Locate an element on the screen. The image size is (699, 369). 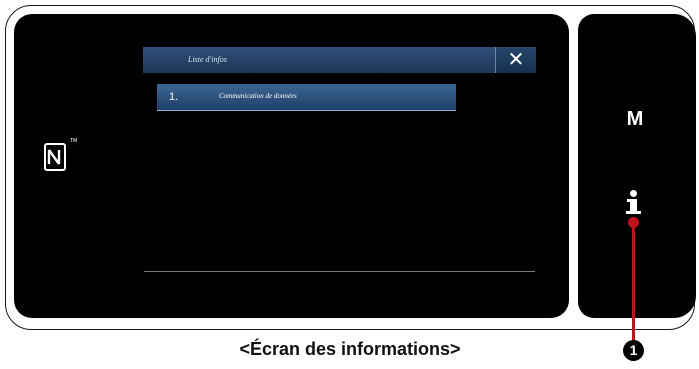
window-title: Liste d'infos is located at coordinates (207, 59).